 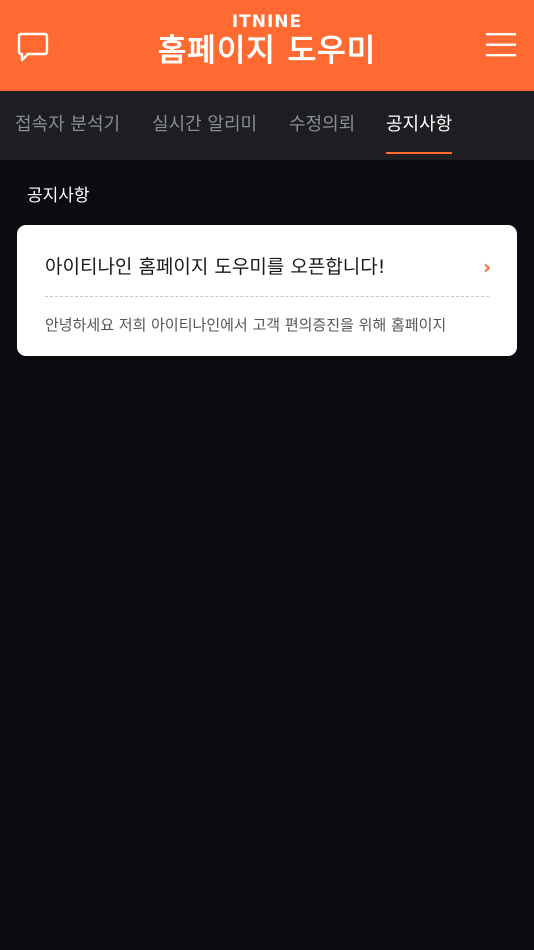 I want to click on tab-label: 실시간 알리미, so click(x=205, y=124).